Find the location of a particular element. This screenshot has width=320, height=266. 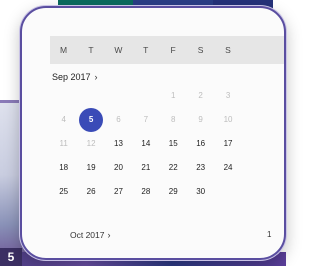

week-row: 18 19 20 21 22 23 24 is located at coordinates (167, 168).